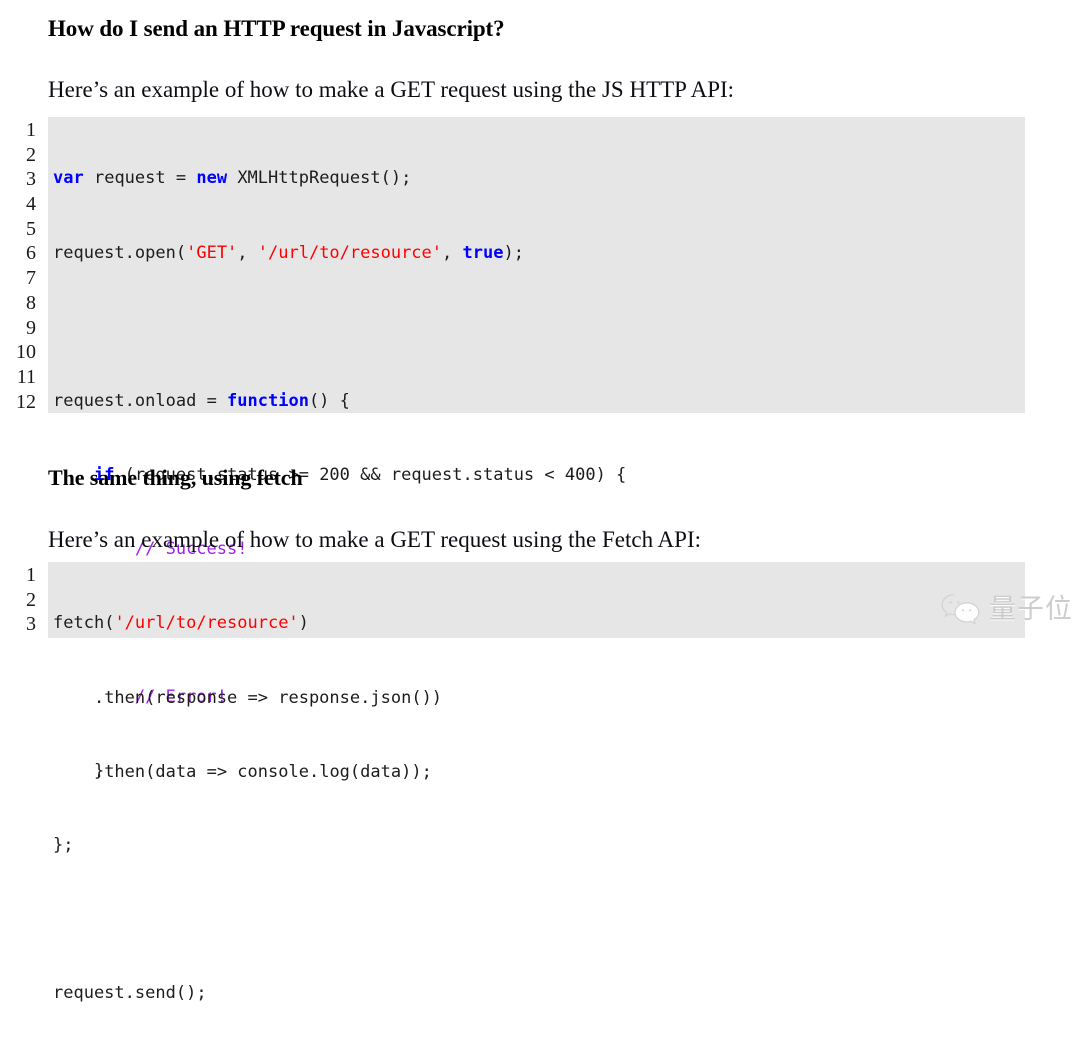 Image resolution: width=1080 pixels, height=1056 pixels. I want to click on line-number: 12, so click(26, 401).